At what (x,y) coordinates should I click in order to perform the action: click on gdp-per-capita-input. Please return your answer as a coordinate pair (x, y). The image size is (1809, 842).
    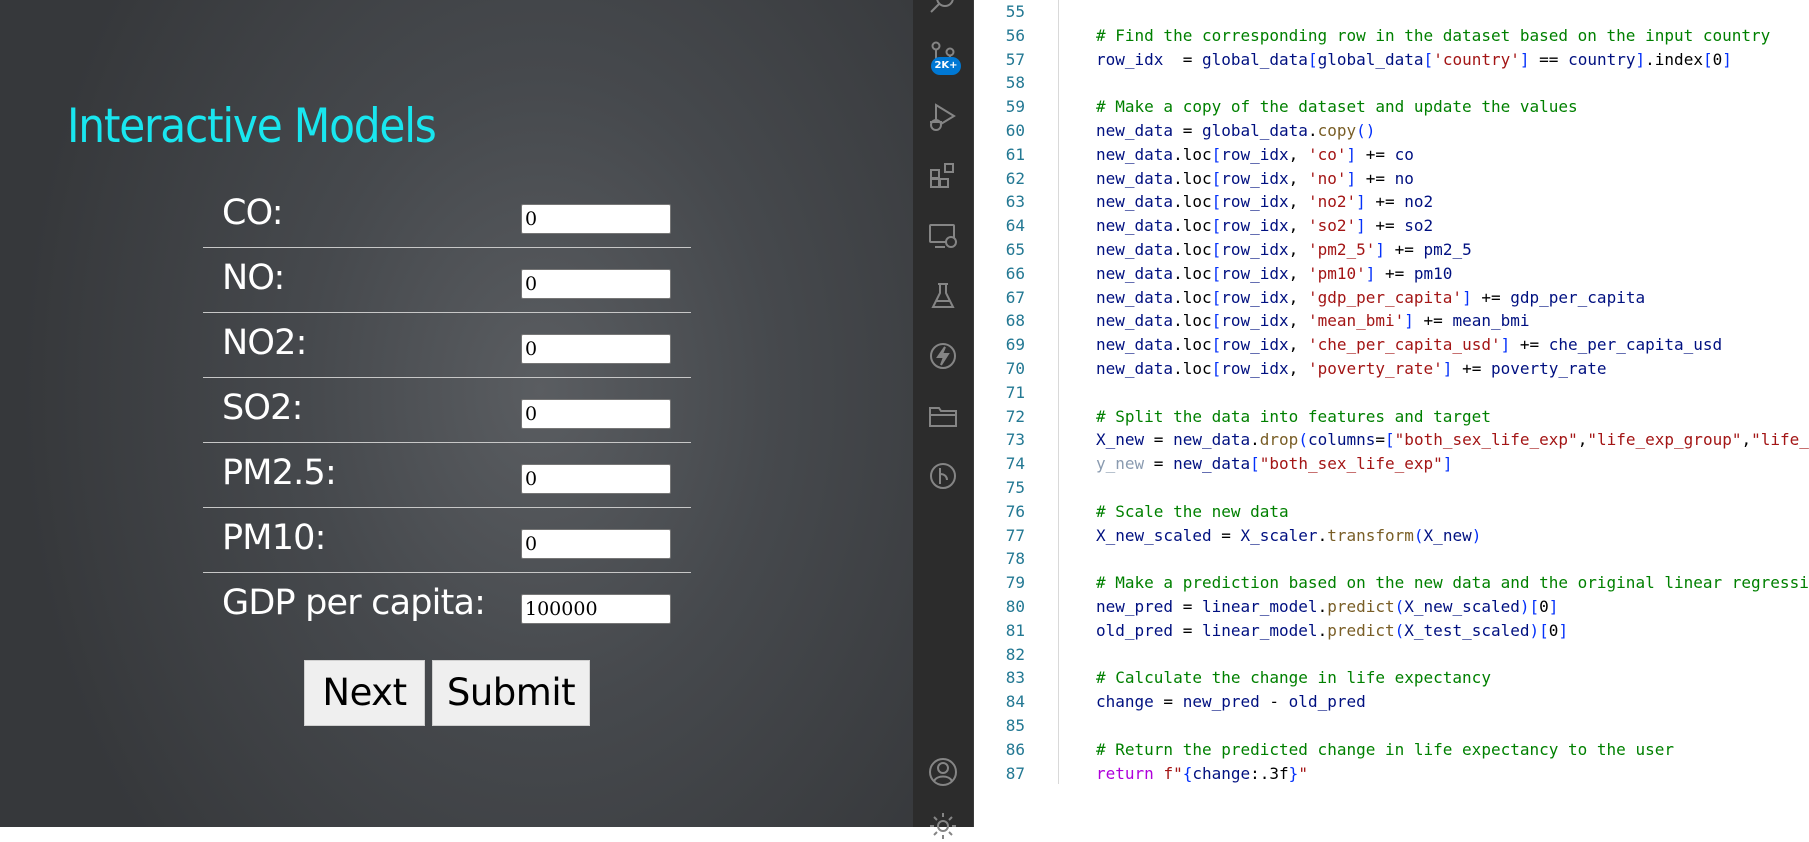
    Looking at the image, I should click on (596, 609).